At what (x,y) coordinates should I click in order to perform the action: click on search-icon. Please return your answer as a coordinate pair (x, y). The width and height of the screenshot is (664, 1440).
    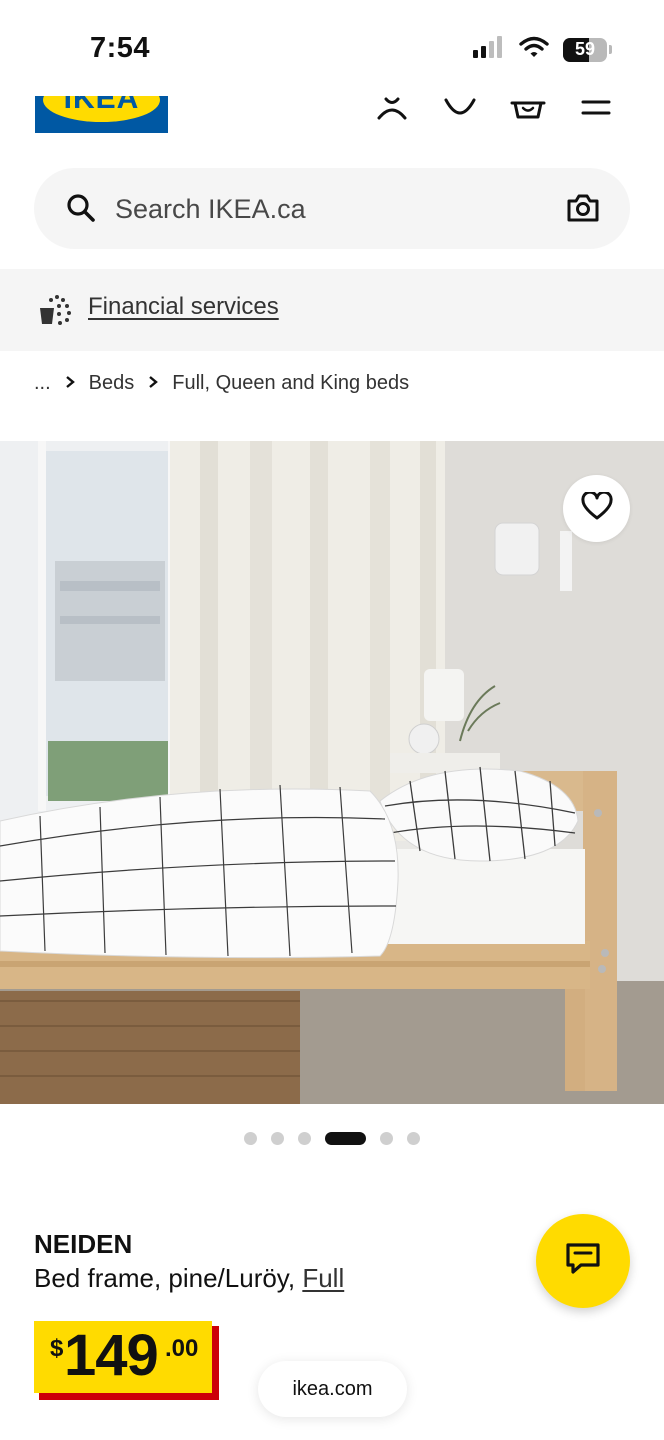
    Looking at the image, I should click on (81, 210).